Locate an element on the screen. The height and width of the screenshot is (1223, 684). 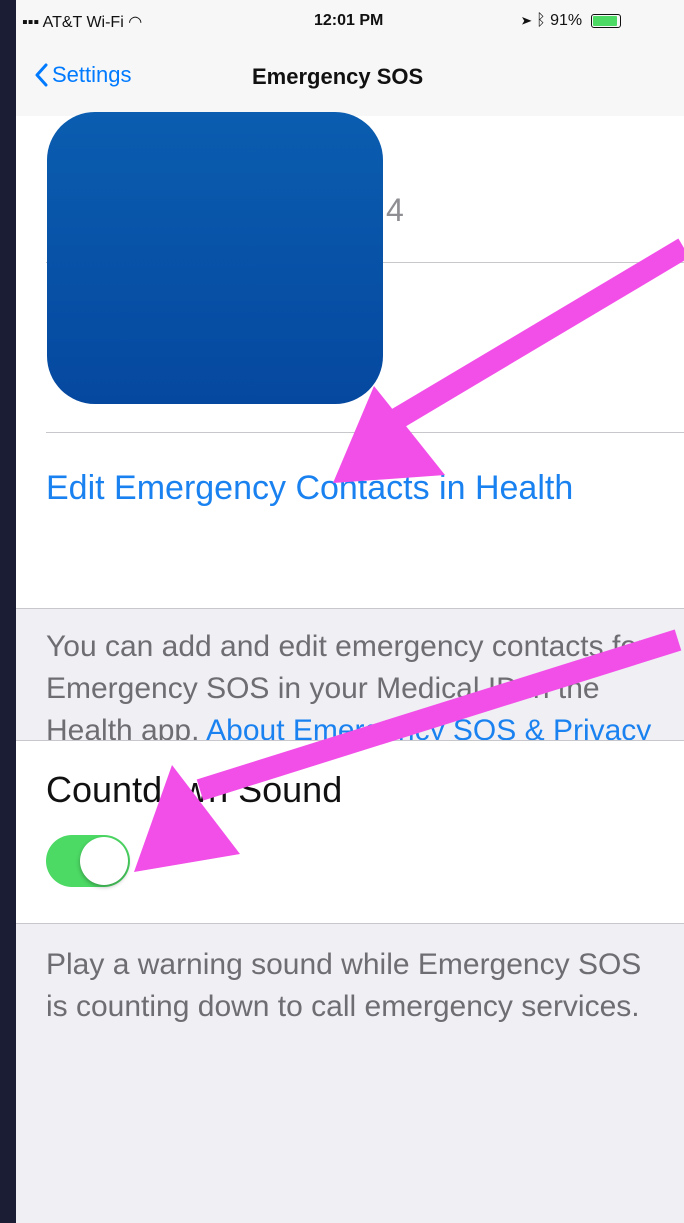
page-title: Emergency SOS is located at coordinates (338, 76).